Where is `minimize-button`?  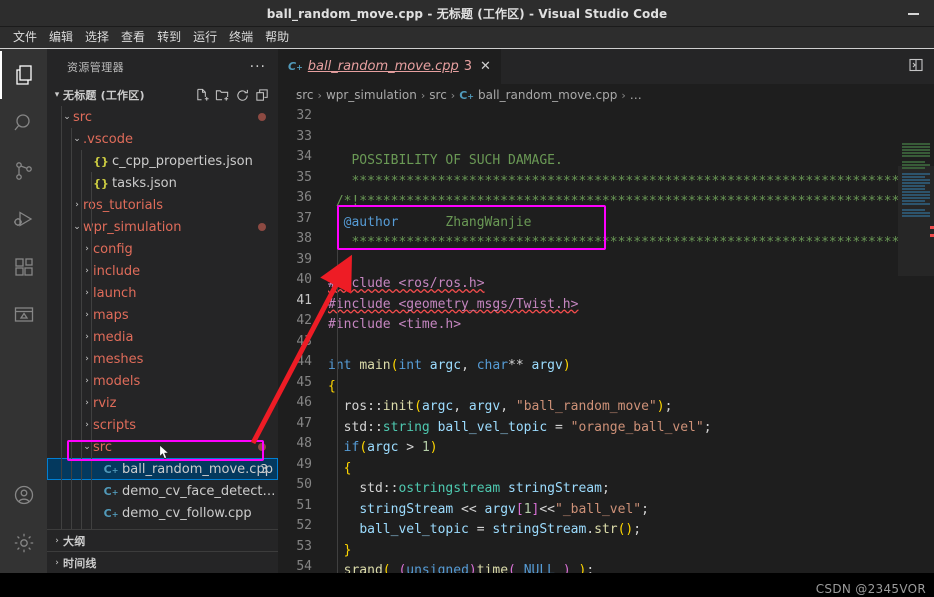
minimize-button is located at coordinates (913, 14).